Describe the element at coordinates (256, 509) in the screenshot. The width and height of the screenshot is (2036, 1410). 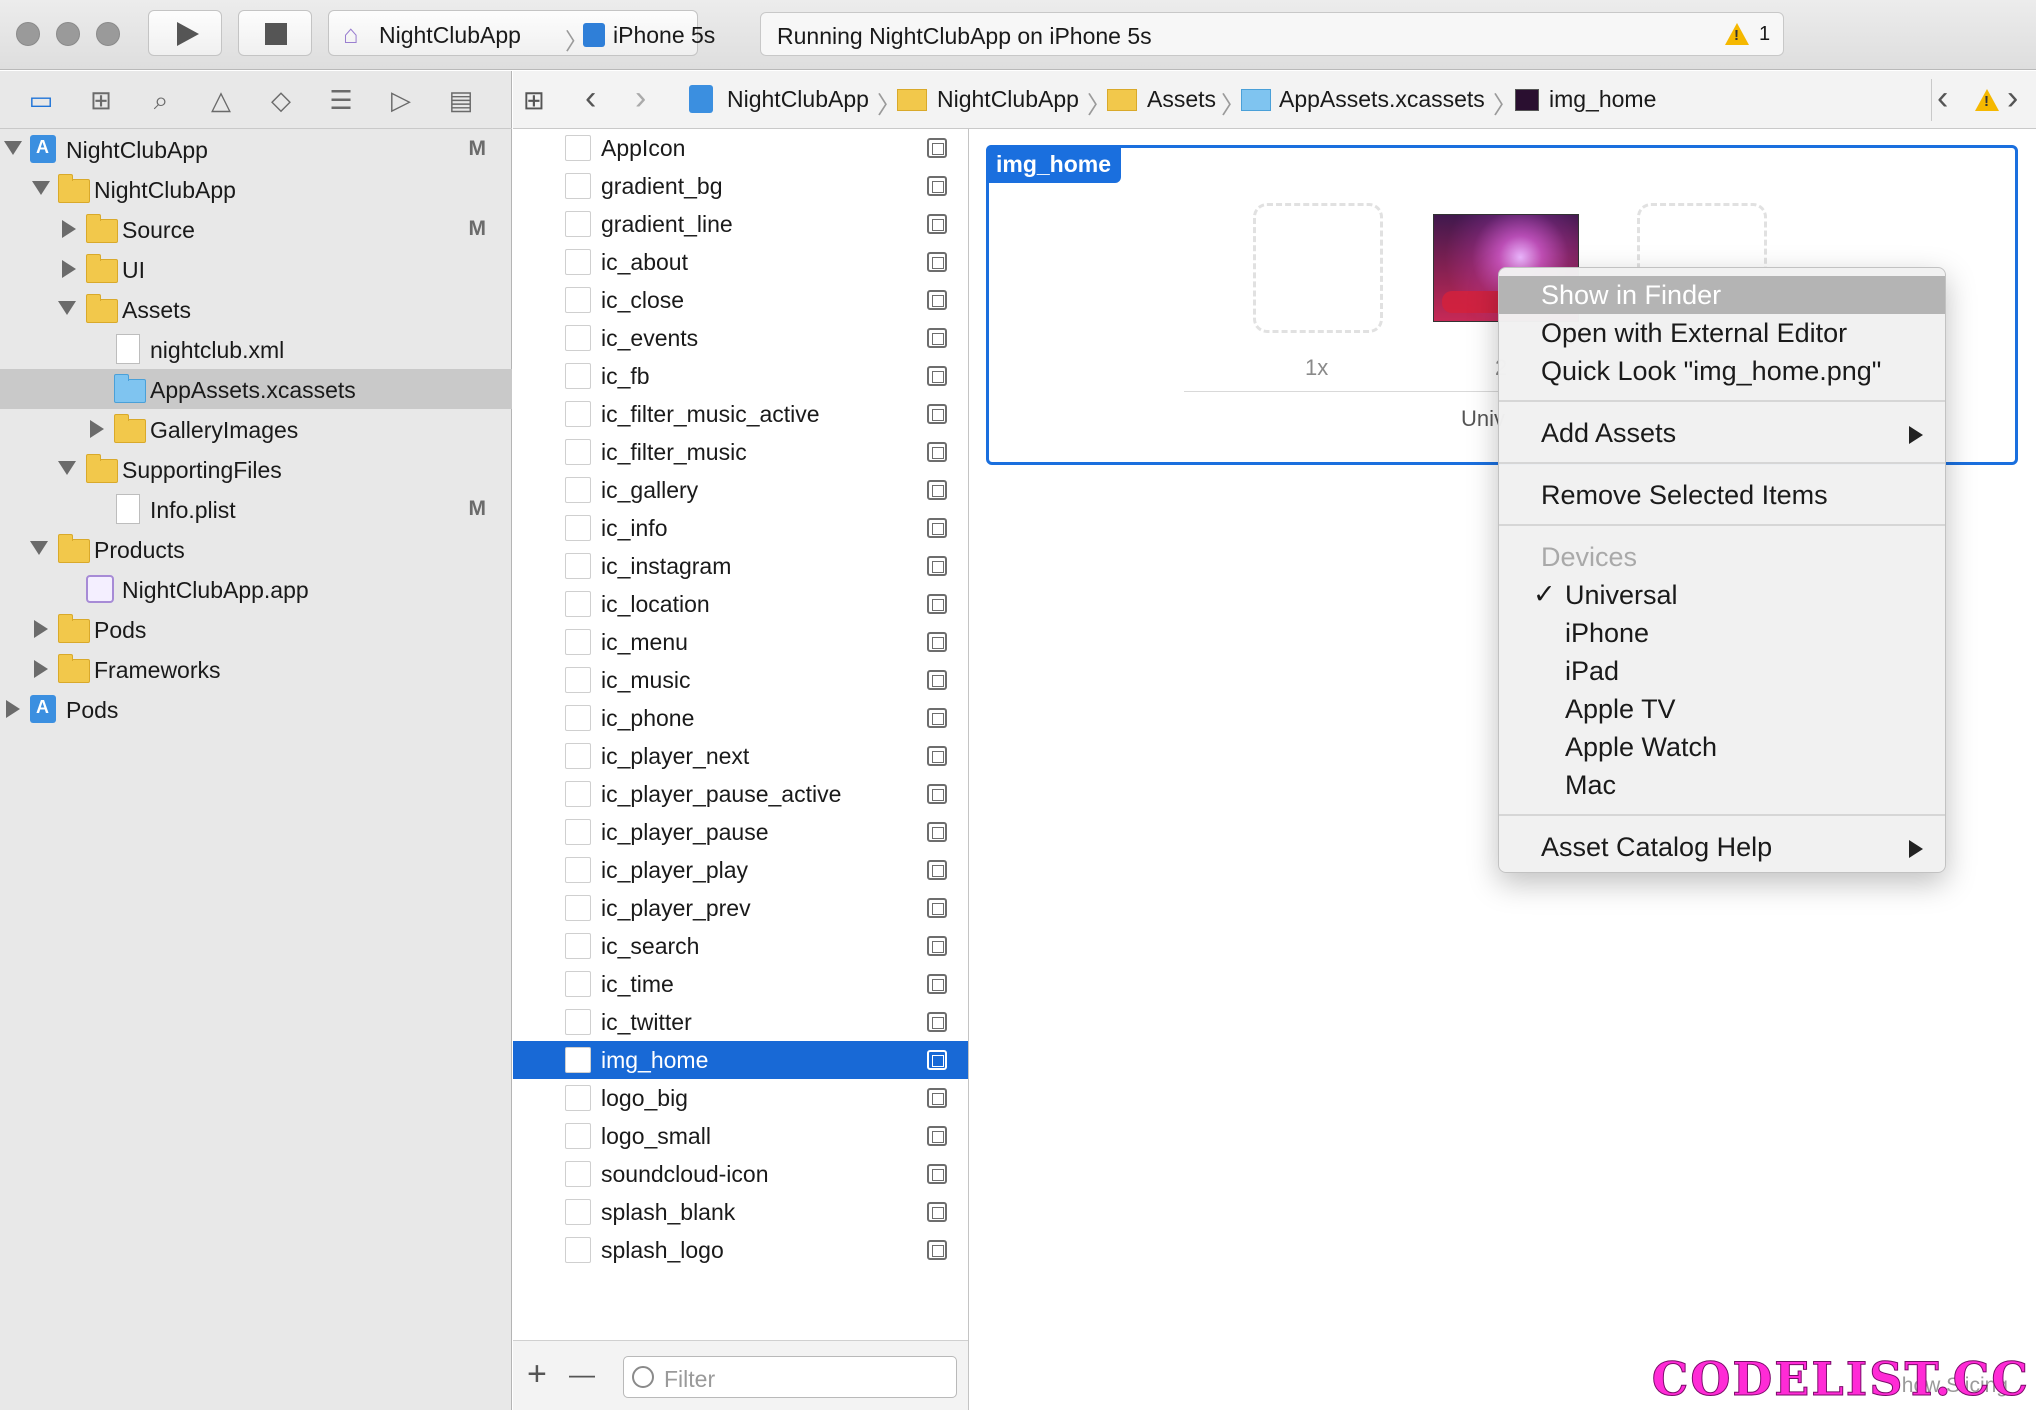
I see `tree-item-info-plist: Info.plist M` at that location.